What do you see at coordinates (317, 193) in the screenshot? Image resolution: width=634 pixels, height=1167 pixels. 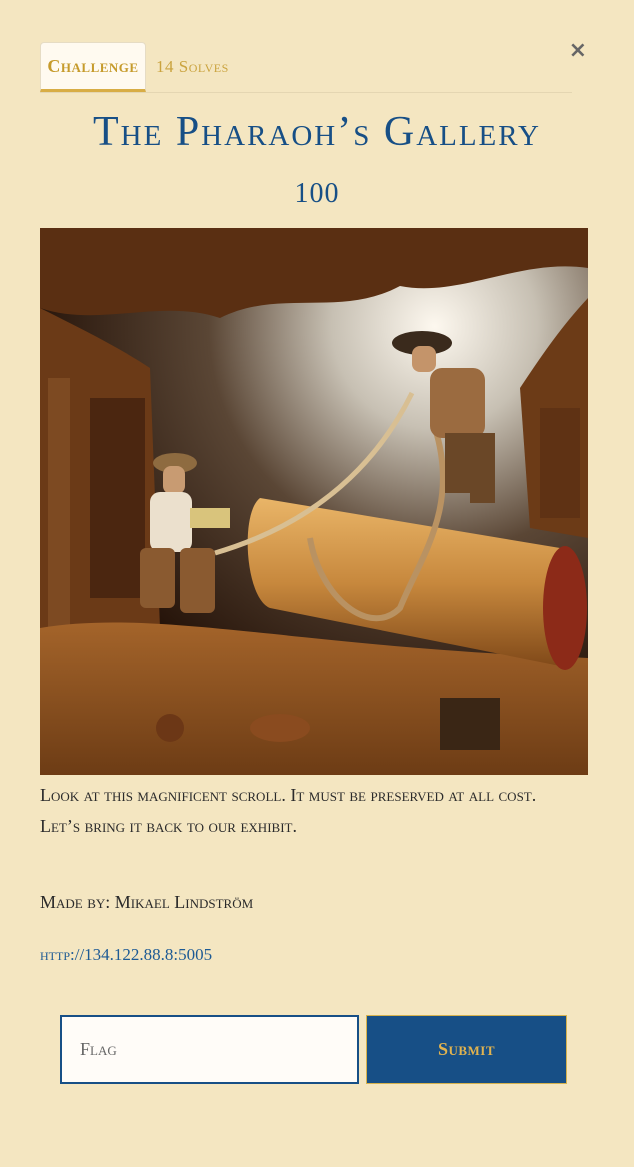 I see `challenge-points: 100` at bounding box center [317, 193].